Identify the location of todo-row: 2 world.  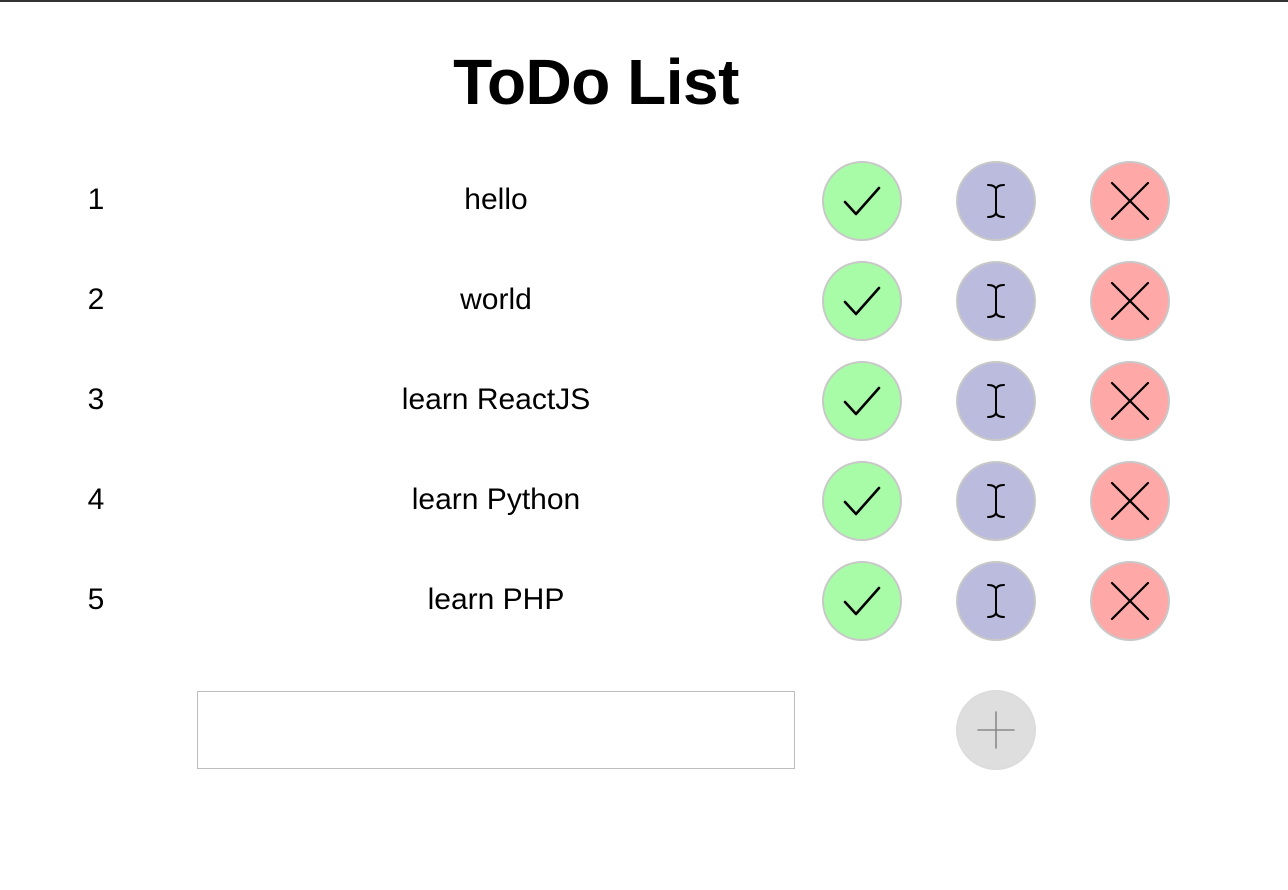
(644, 300).